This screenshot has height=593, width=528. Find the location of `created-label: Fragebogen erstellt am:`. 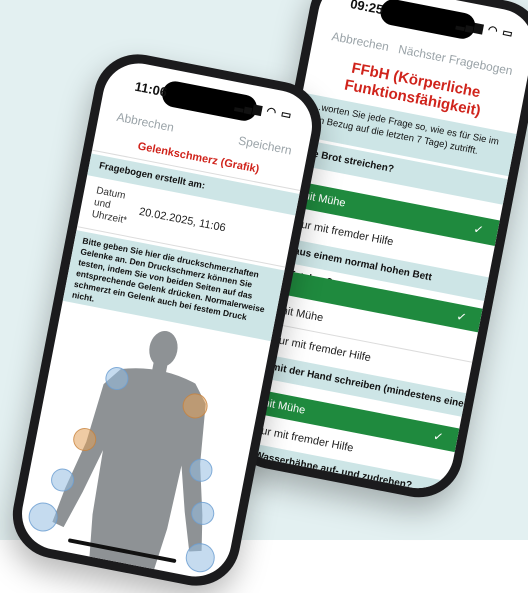

created-label: Fragebogen erstellt am: is located at coordinates (152, 176).